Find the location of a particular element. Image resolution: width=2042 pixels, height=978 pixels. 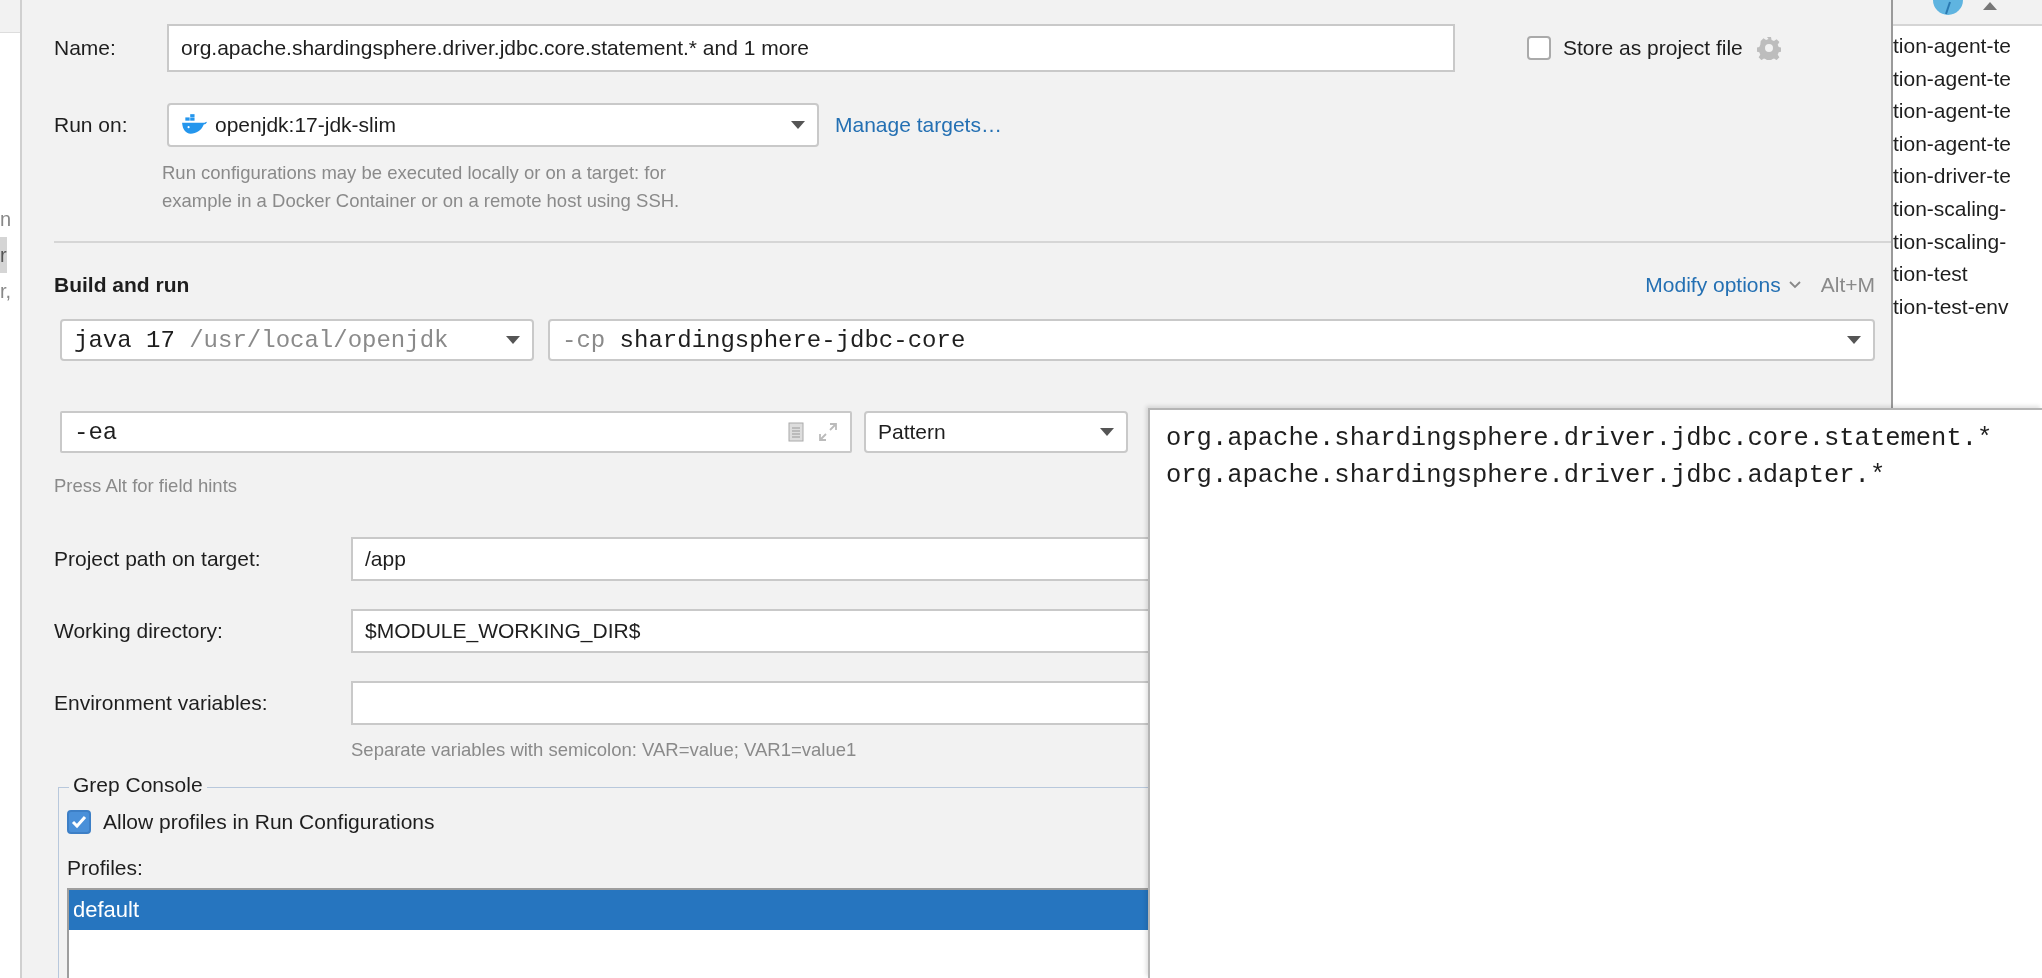

pattern-line: org.apache.shardingsphere.driver.jdbc.adapter.* is located at coordinates (1526, 476).